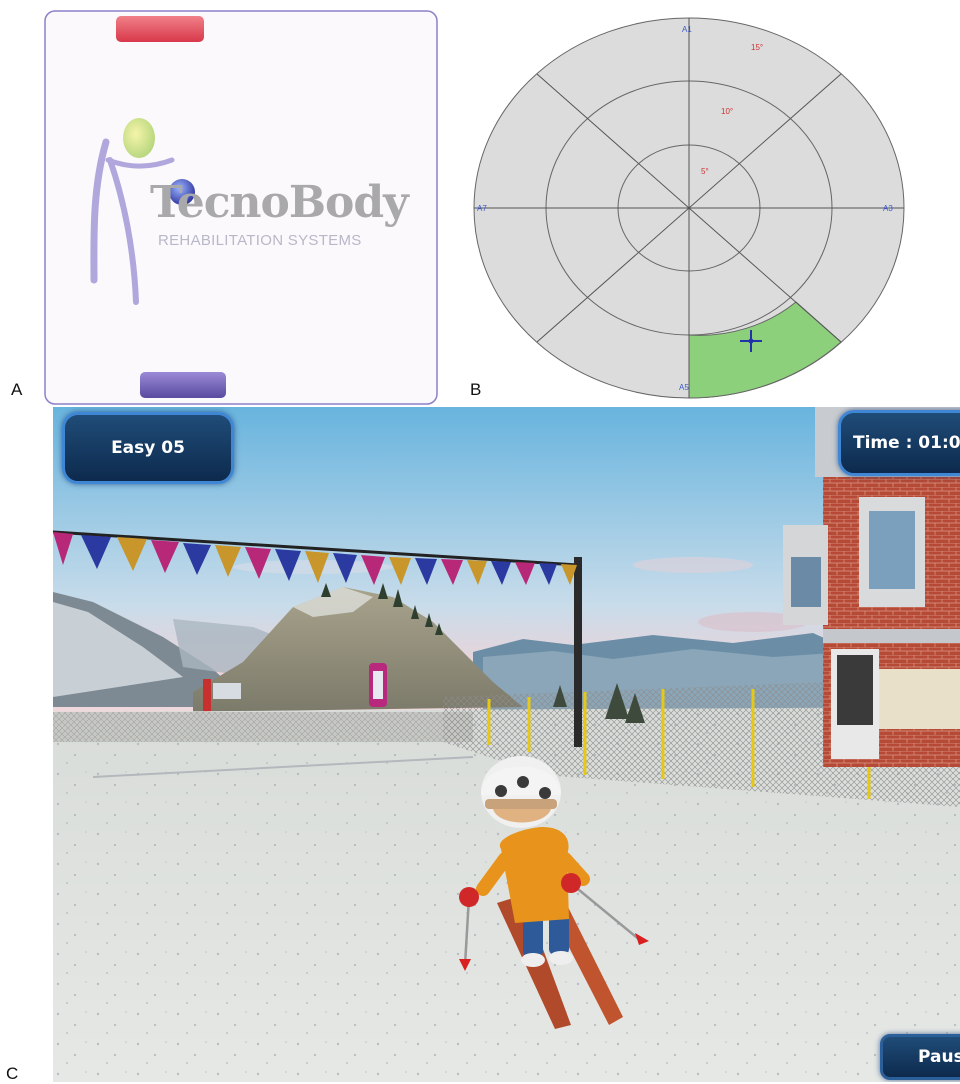 The image size is (960, 1084). I want to click on pause-label: Paus, so click(939, 1057).